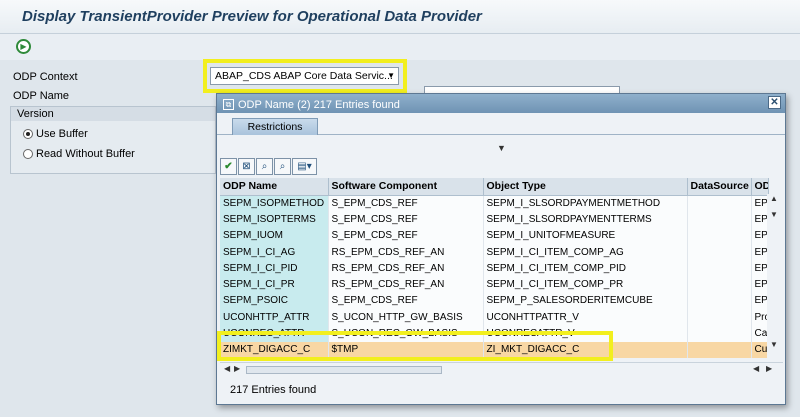 This screenshot has width=800, height=417. What do you see at coordinates (273, 390) in the screenshot?
I see `entries-count-status: 217 Entries found` at bounding box center [273, 390].